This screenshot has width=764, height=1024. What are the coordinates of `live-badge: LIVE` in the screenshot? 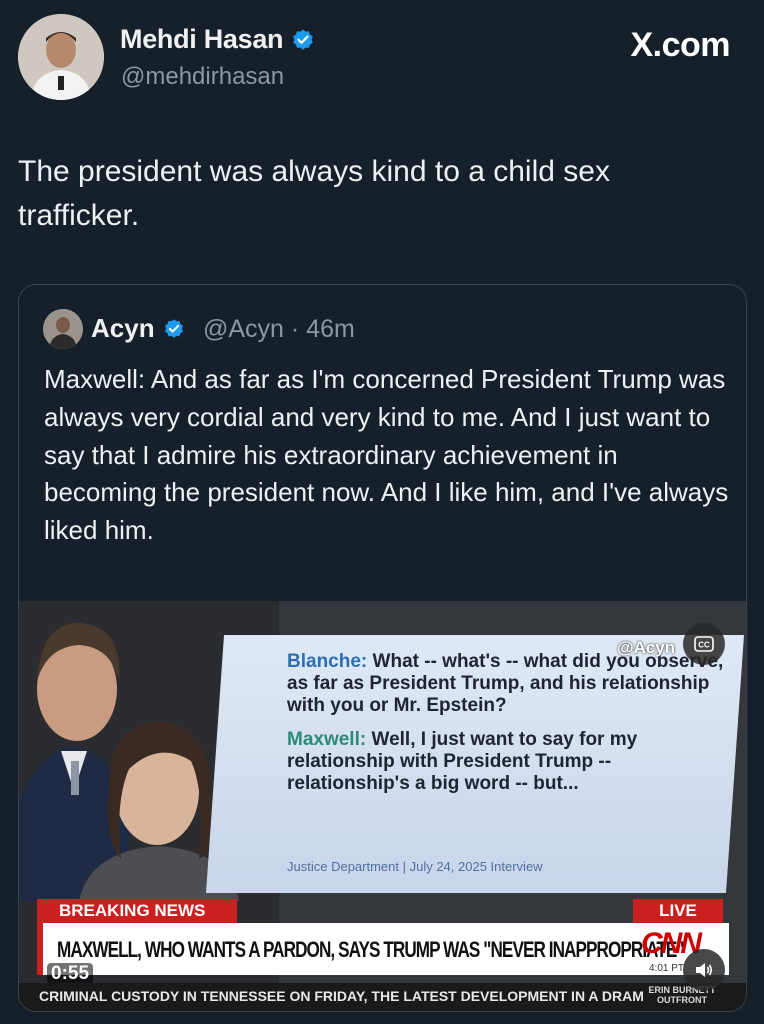 It's located at (678, 911).